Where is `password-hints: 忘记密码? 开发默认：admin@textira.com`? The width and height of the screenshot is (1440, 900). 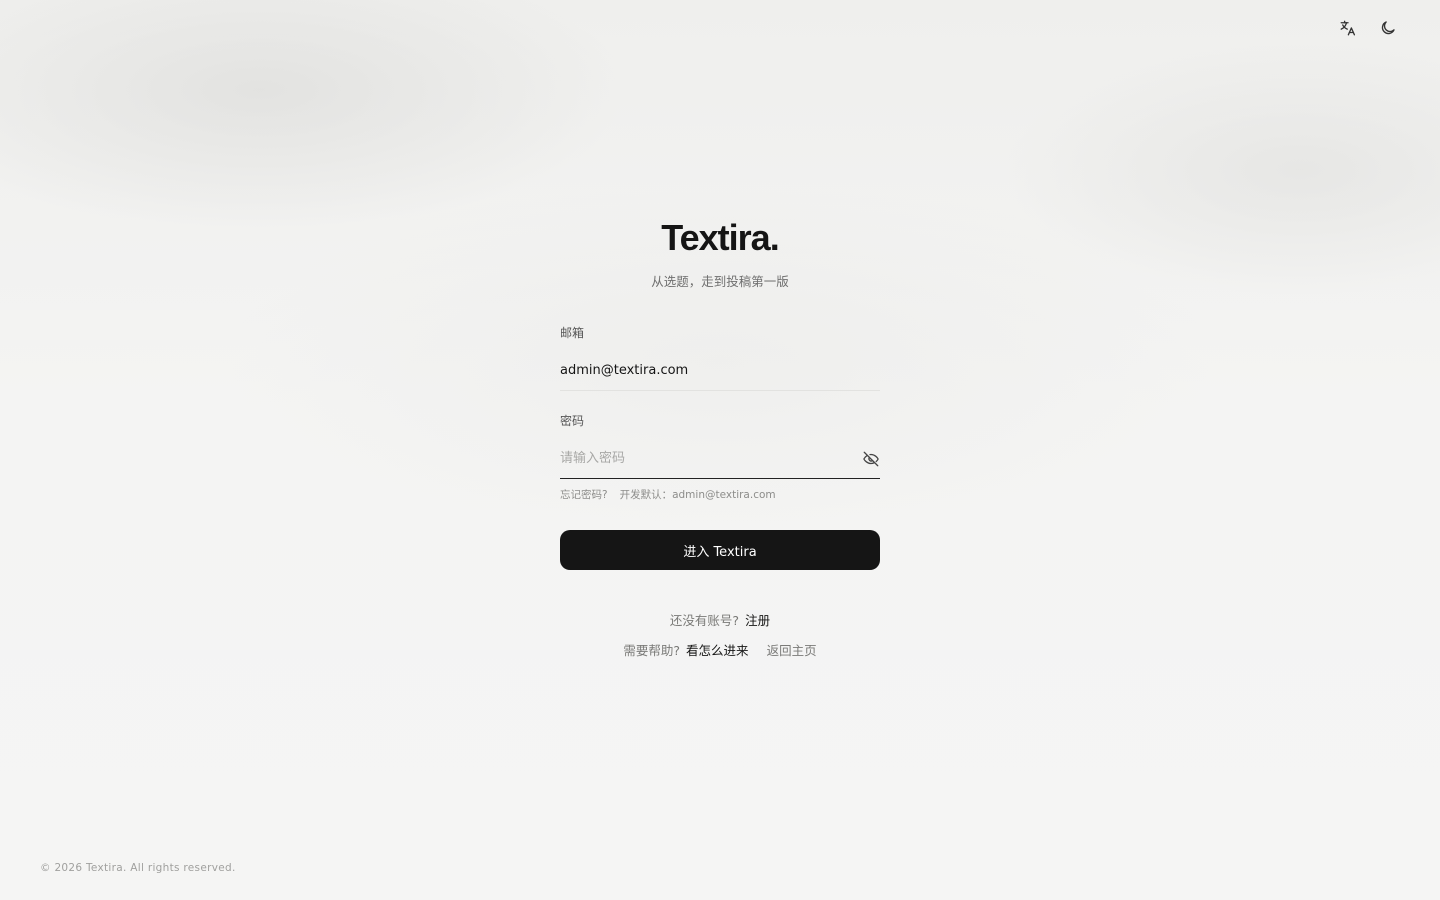 password-hints: 忘记密码? 开发默认：admin@textira.com is located at coordinates (720, 495).